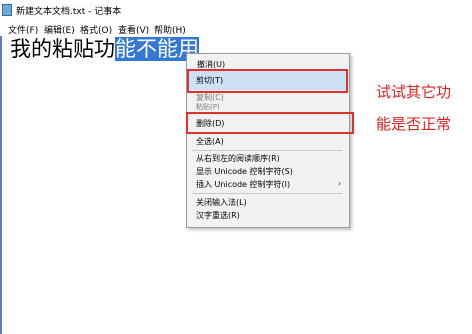 This screenshot has height=334, width=472. Describe the element at coordinates (221, 202) in the screenshot. I see `menu-item-close-ime: 关闭输入法(L)` at that location.